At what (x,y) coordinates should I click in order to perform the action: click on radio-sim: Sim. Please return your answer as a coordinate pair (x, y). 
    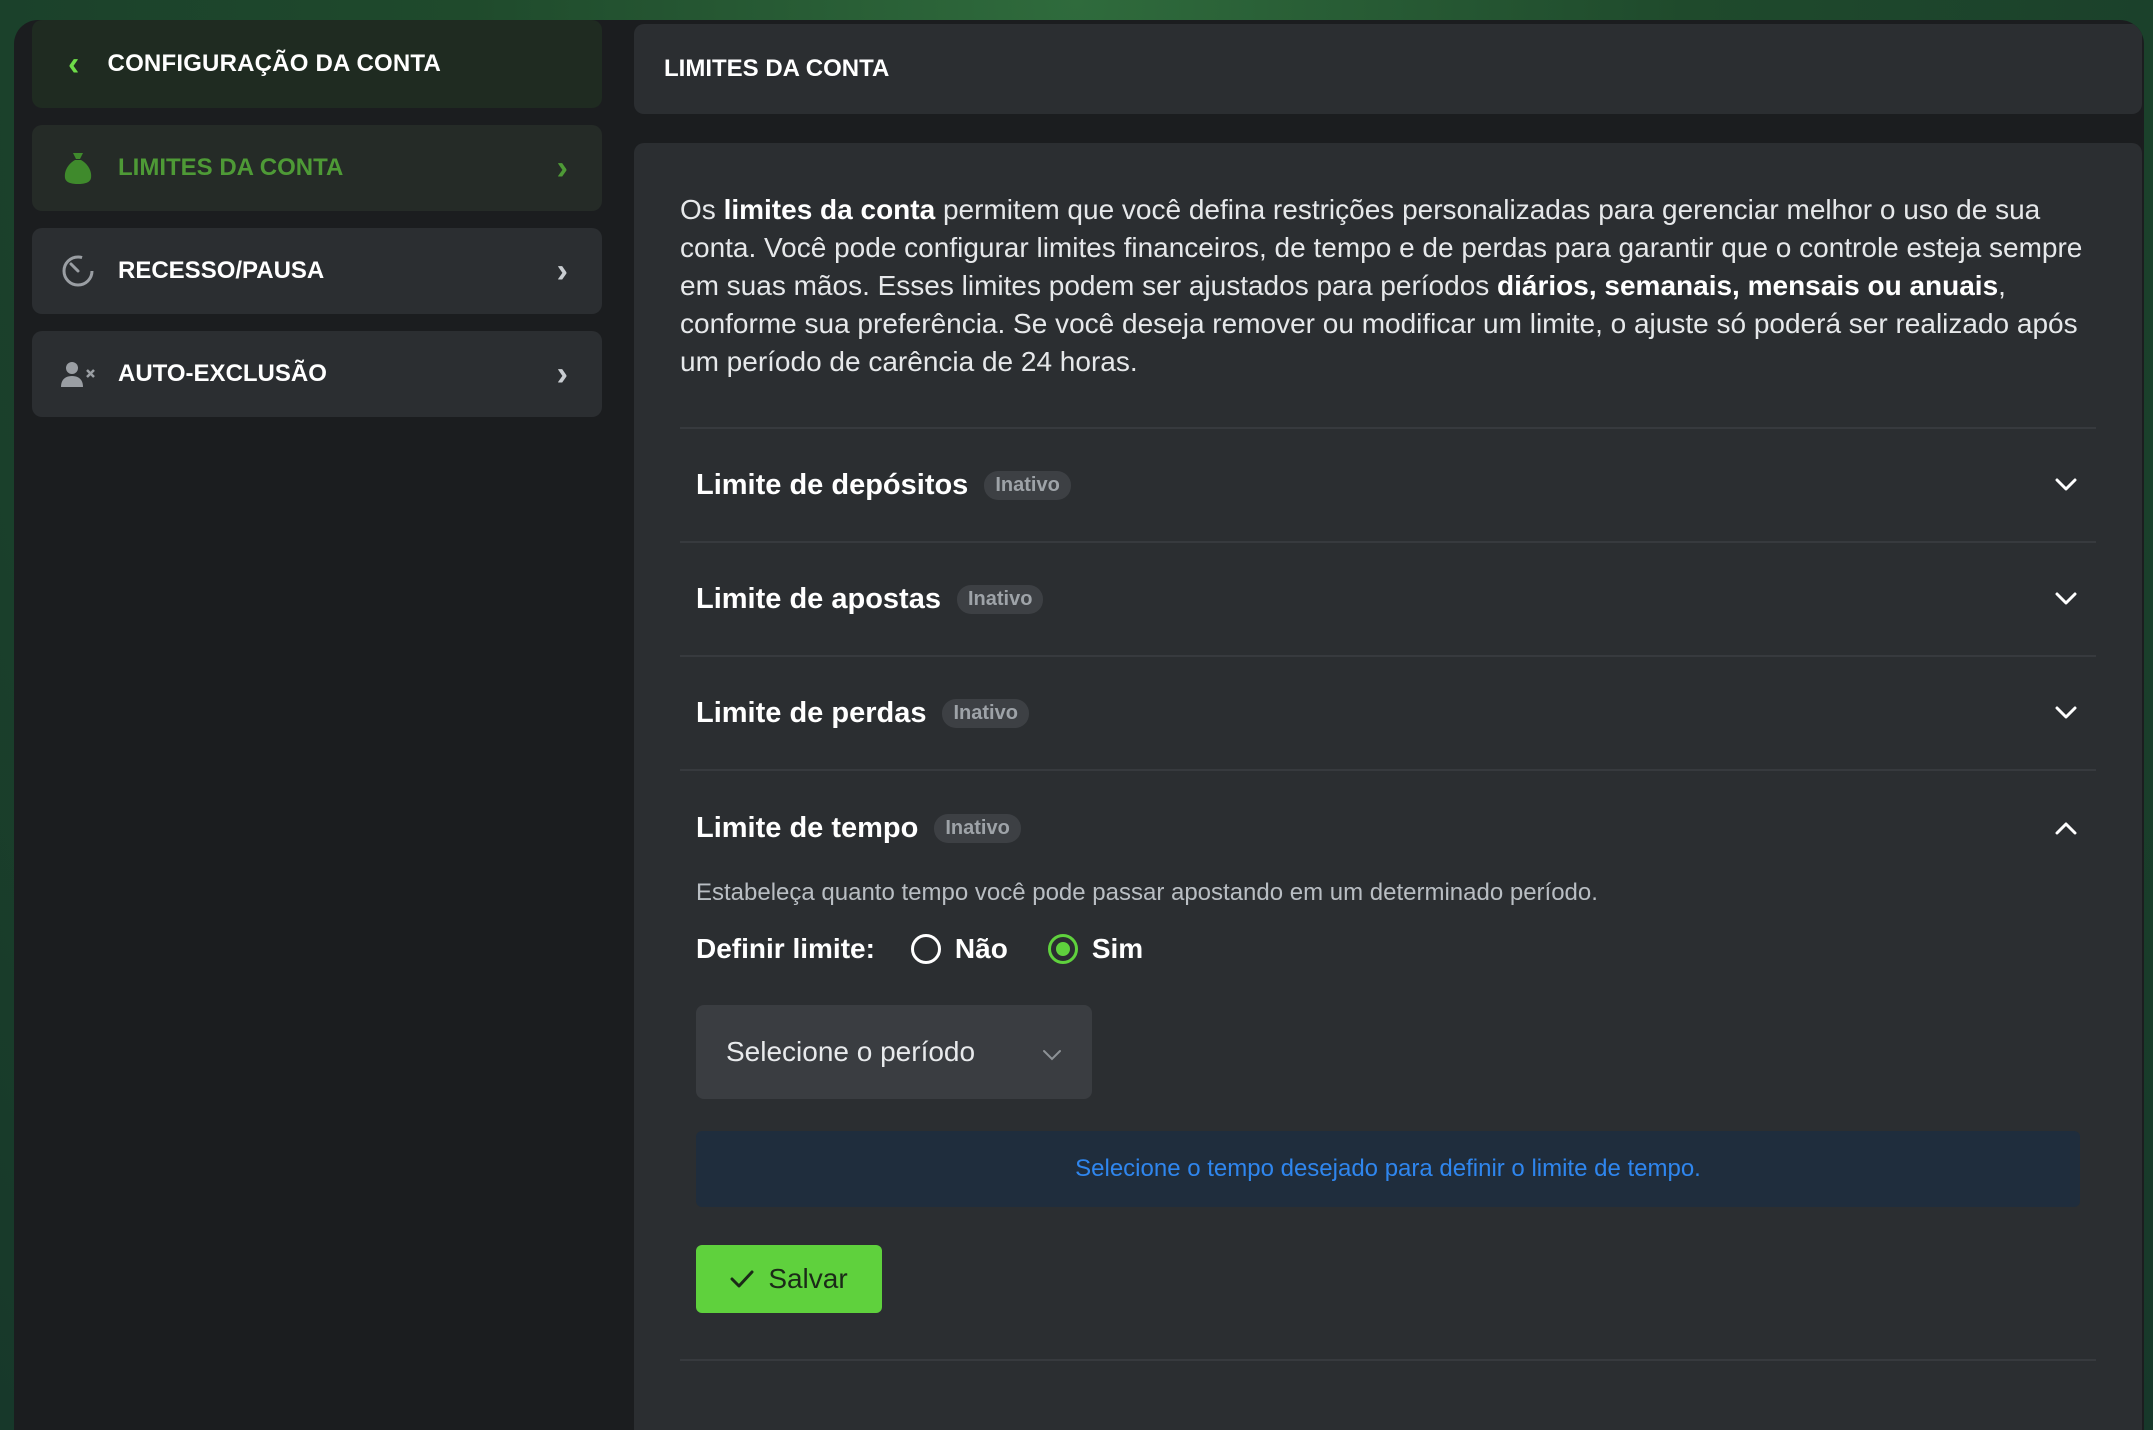
    Looking at the image, I should click on (1095, 949).